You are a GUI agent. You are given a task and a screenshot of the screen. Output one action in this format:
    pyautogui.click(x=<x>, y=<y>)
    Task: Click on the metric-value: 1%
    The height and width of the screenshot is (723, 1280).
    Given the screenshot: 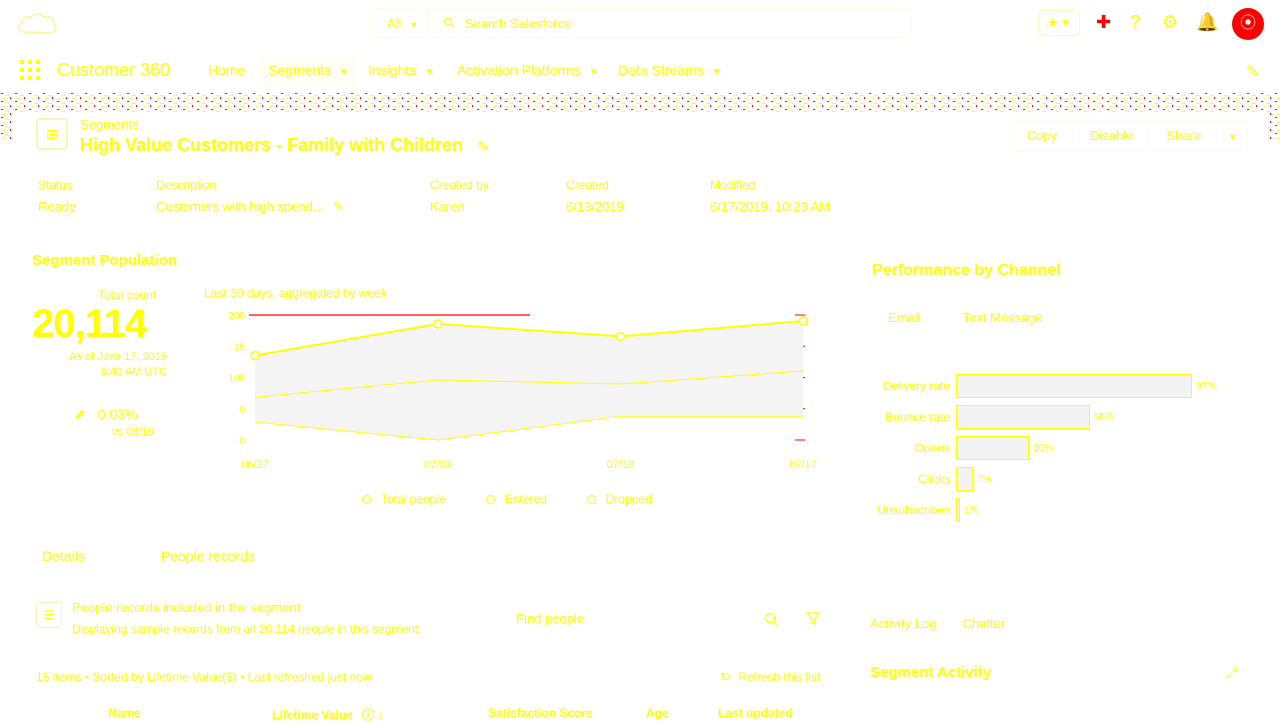 What is the action you would take?
    pyautogui.click(x=971, y=510)
    